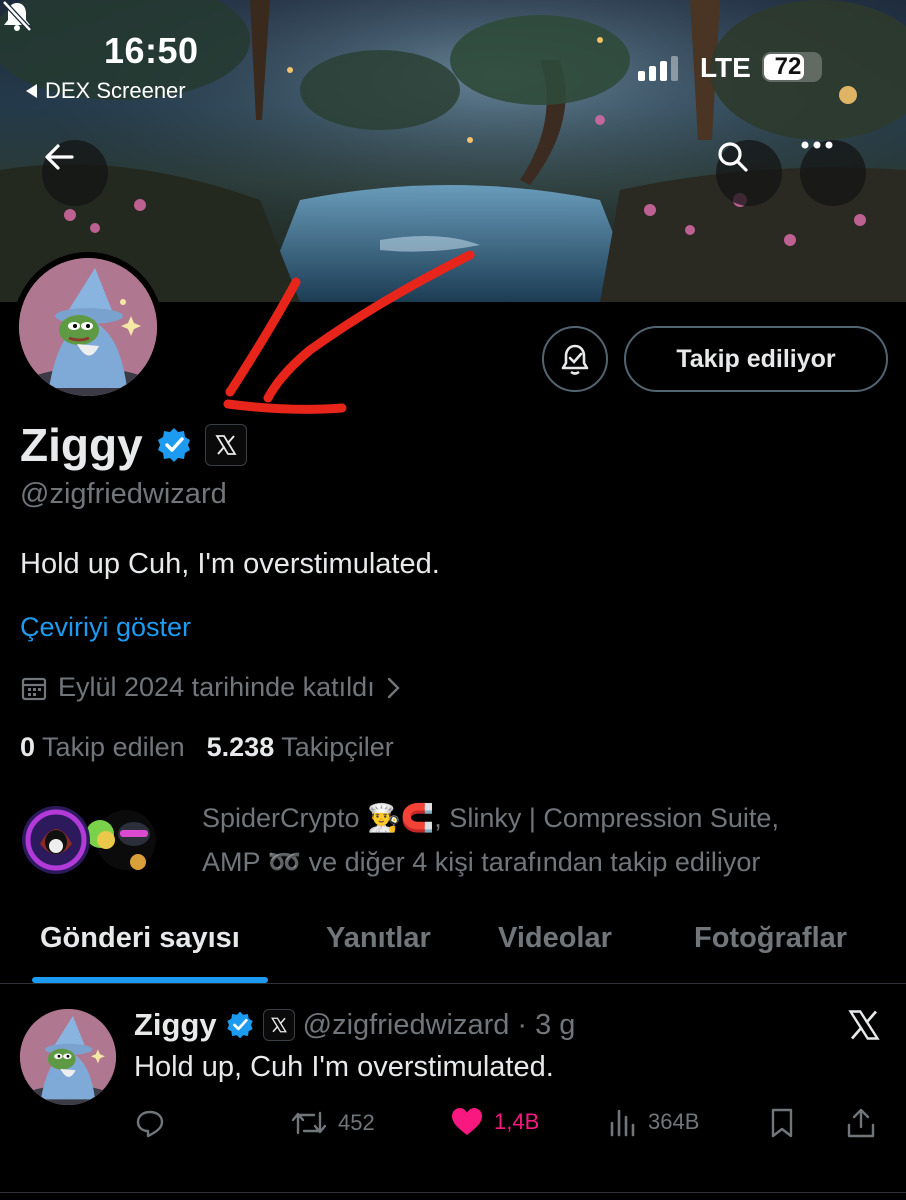 Image resolution: width=906 pixels, height=1200 pixels. Describe the element at coordinates (749, 173) in the screenshot. I see `search-button` at that location.